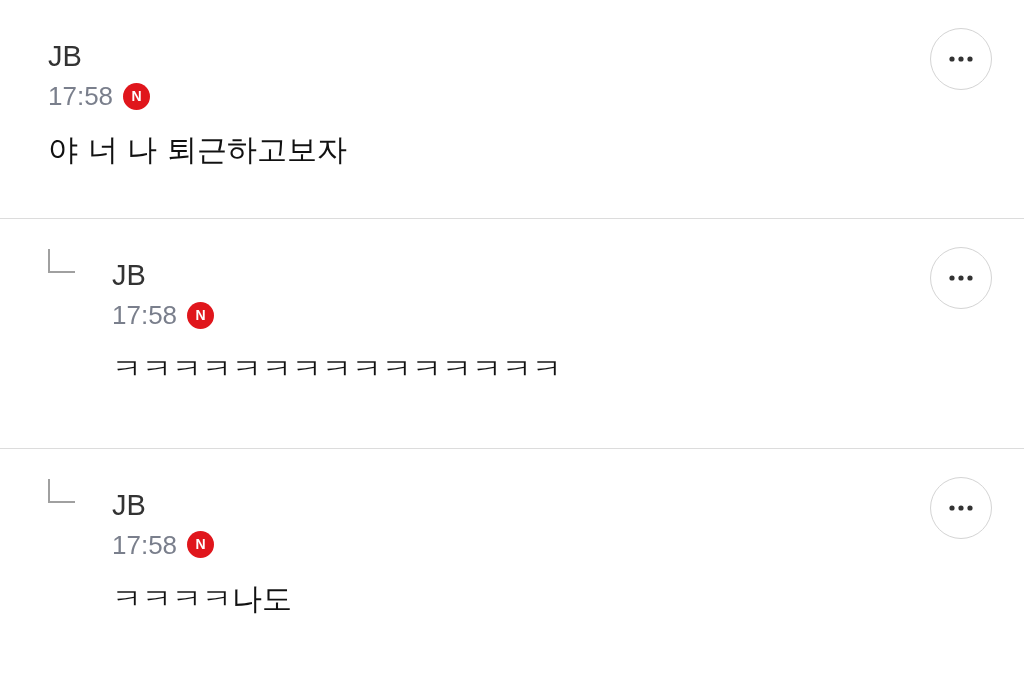  Describe the element at coordinates (202, 598) in the screenshot. I see `comment-text: ㅋㅋㅋㅋ나도` at that location.